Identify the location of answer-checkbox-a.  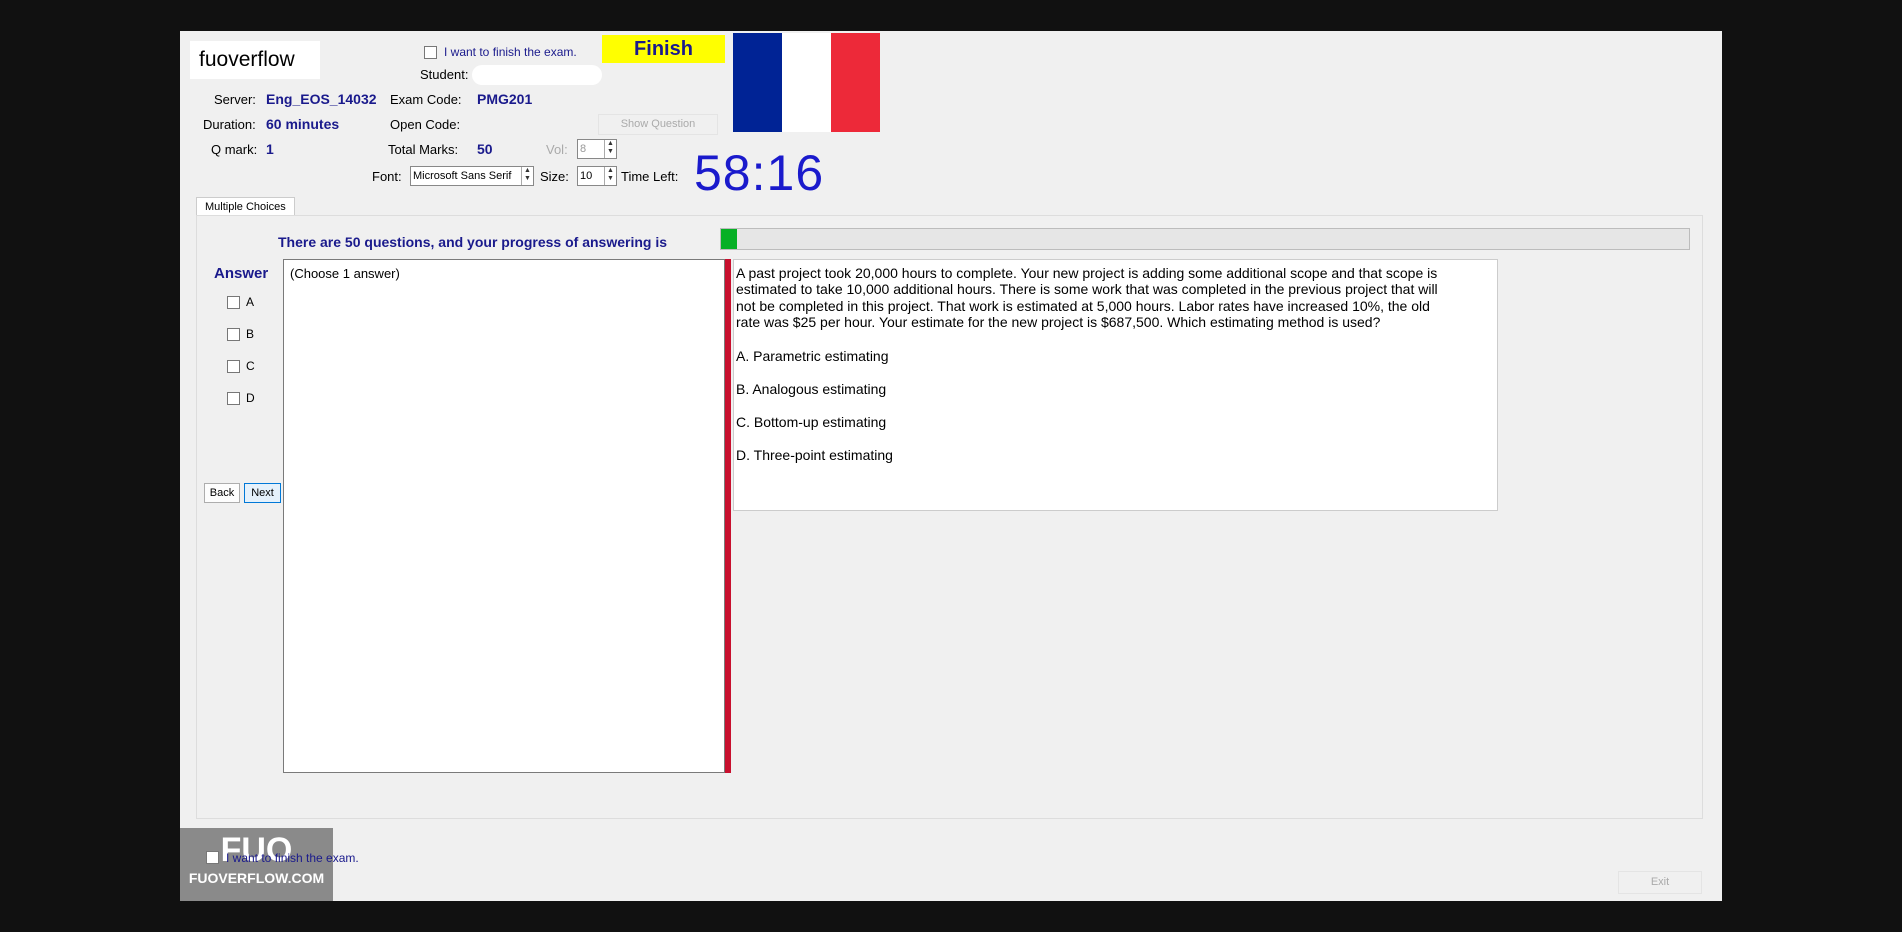
(233, 302).